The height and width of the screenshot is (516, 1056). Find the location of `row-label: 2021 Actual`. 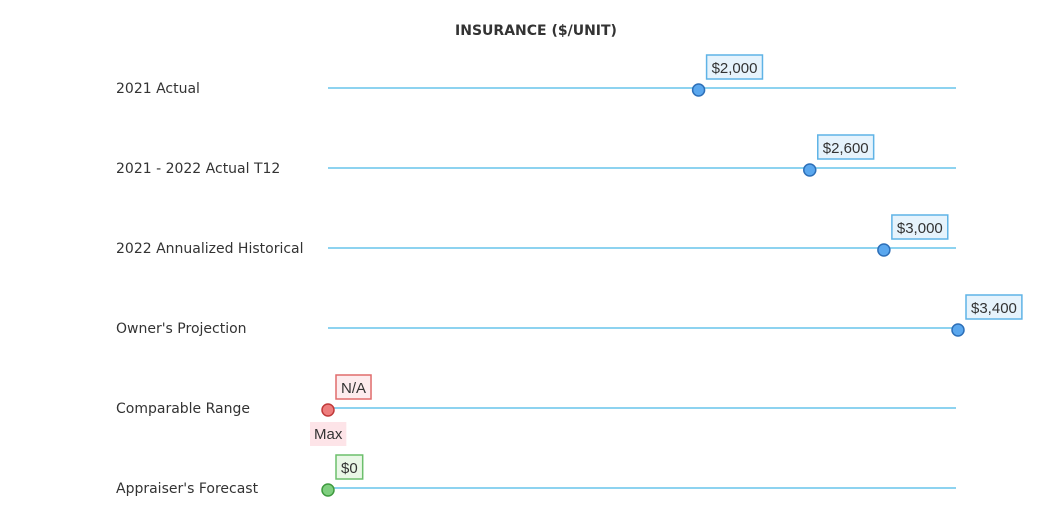

row-label: 2021 Actual is located at coordinates (158, 89).